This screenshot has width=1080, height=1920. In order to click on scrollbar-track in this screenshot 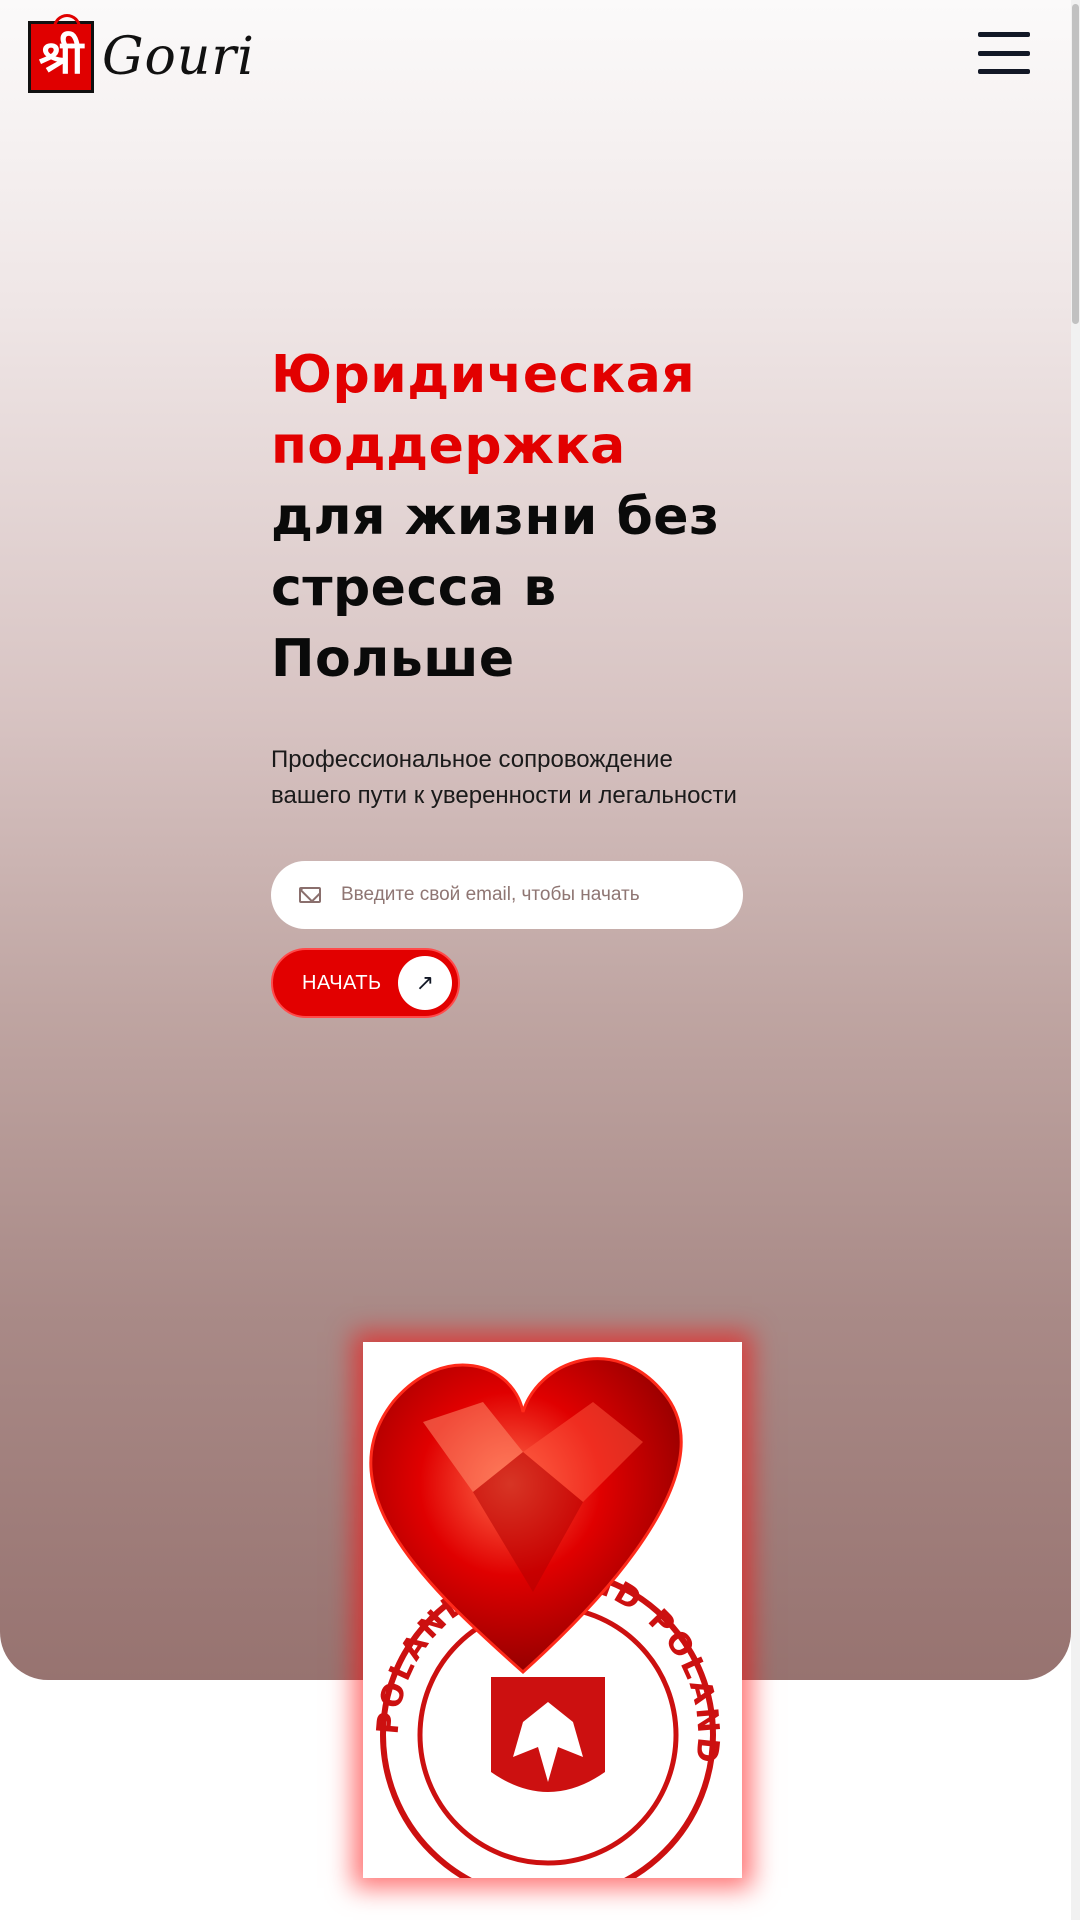, I will do `click(1075, 960)`.